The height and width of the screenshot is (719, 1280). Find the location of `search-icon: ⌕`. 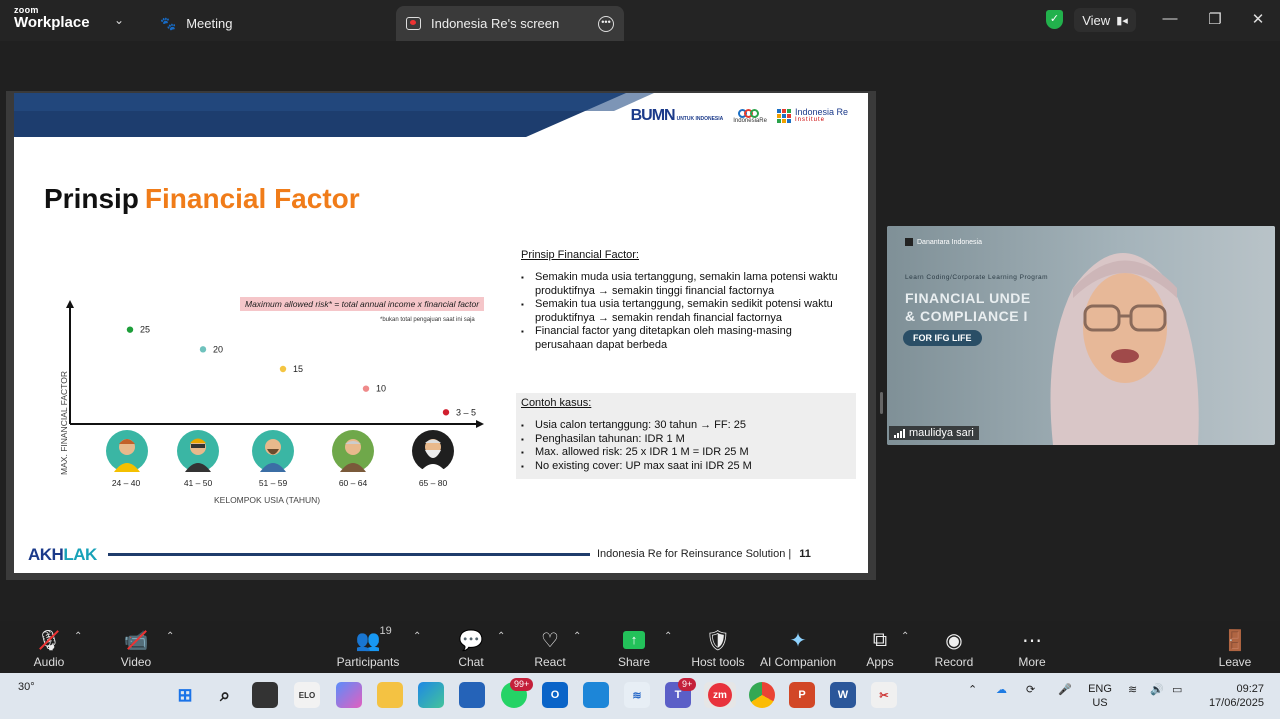

search-icon: ⌕ is located at coordinates (225, 695).